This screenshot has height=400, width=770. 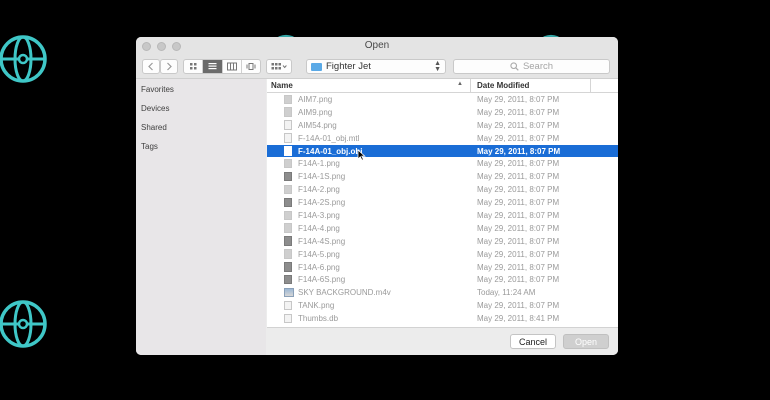 I want to click on sidebar-item-shared: Shared, so click(x=154, y=127).